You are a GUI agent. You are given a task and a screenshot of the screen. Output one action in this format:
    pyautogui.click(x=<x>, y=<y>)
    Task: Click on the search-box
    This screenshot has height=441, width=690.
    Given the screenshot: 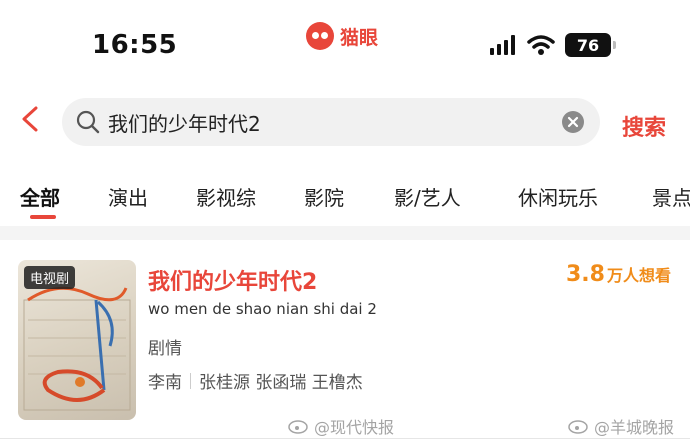 What is the action you would take?
    pyautogui.click(x=331, y=122)
    